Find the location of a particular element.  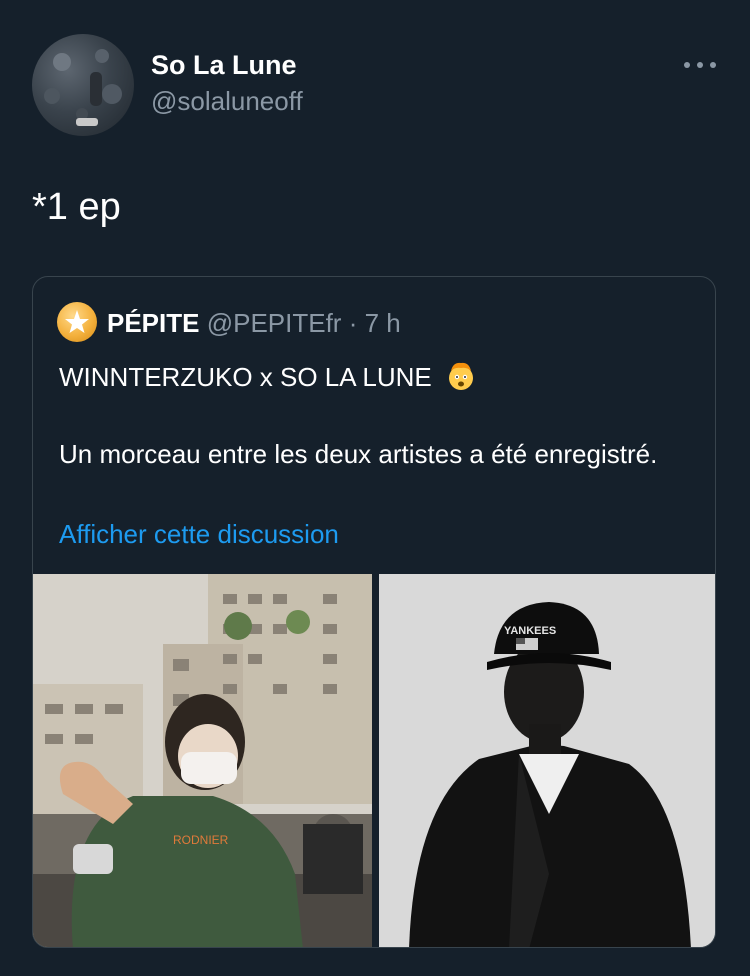

author-handle: @solaluneoff is located at coordinates (227, 101).